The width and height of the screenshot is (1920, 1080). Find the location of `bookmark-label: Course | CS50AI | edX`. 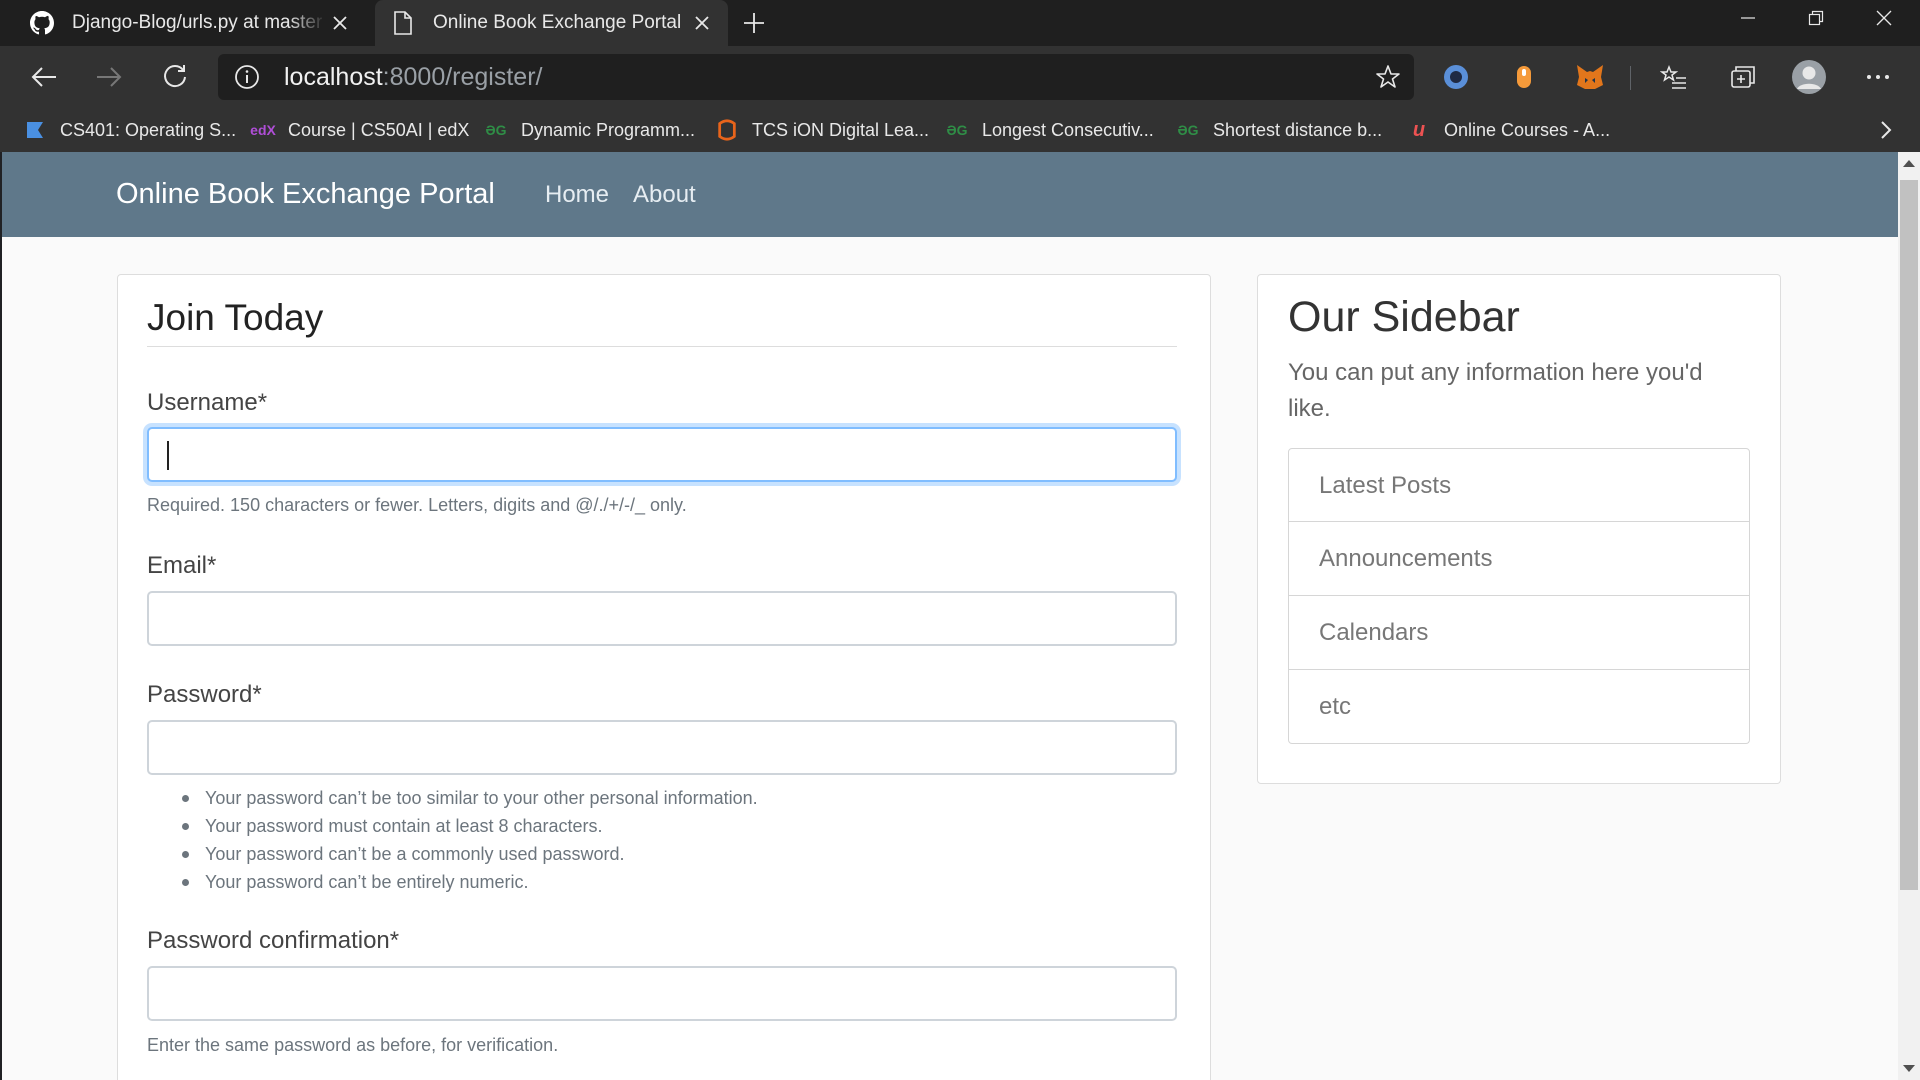

bookmark-label: Course | CS50AI | edX is located at coordinates (379, 129).